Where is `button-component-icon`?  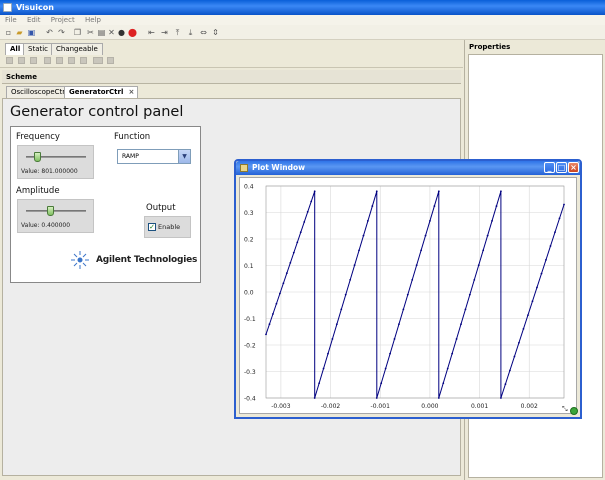 button-component-icon is located at coordinates (33, 60).